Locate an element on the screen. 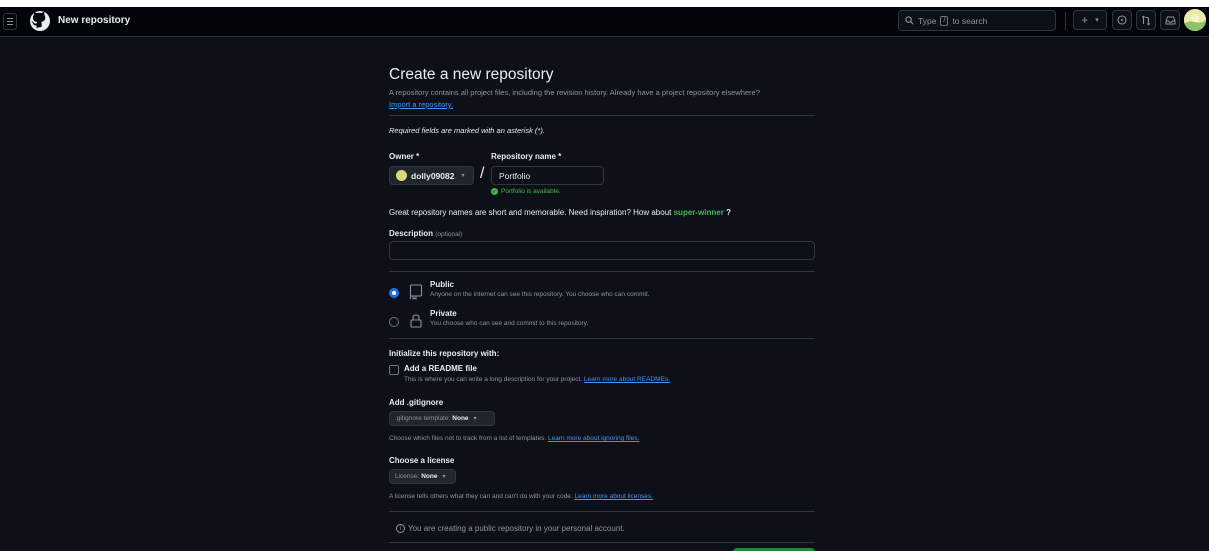 This screenshot has width=1209, height=551. description-input is located at coordinates (602, 250).